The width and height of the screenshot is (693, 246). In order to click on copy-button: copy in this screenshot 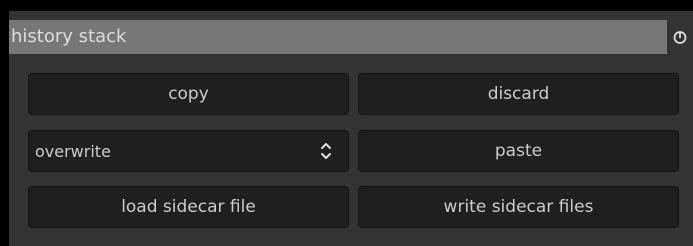, I will do `click(188, 94)`.